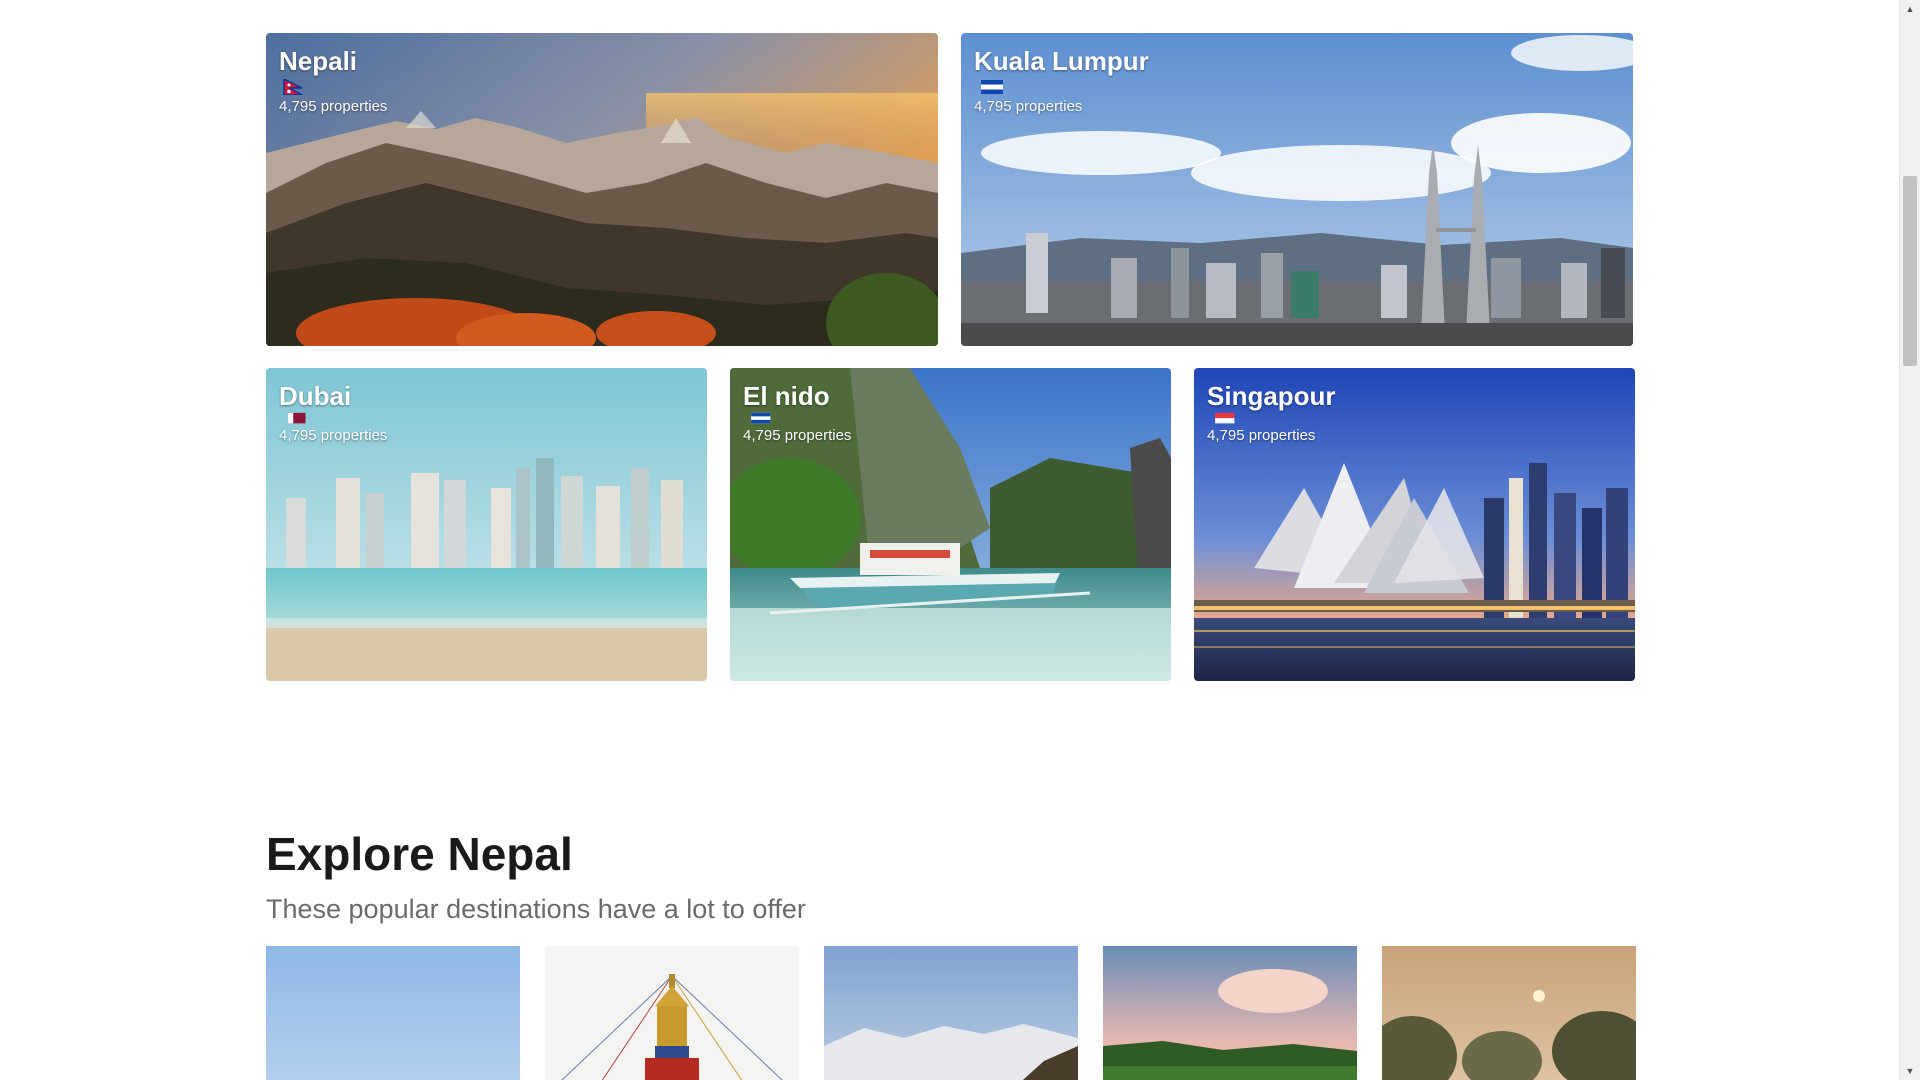  What do you see at coordinates (1271, 396) in the screenshot?
I see `destination-name: Singapour` at bounding box center [1271, 396].